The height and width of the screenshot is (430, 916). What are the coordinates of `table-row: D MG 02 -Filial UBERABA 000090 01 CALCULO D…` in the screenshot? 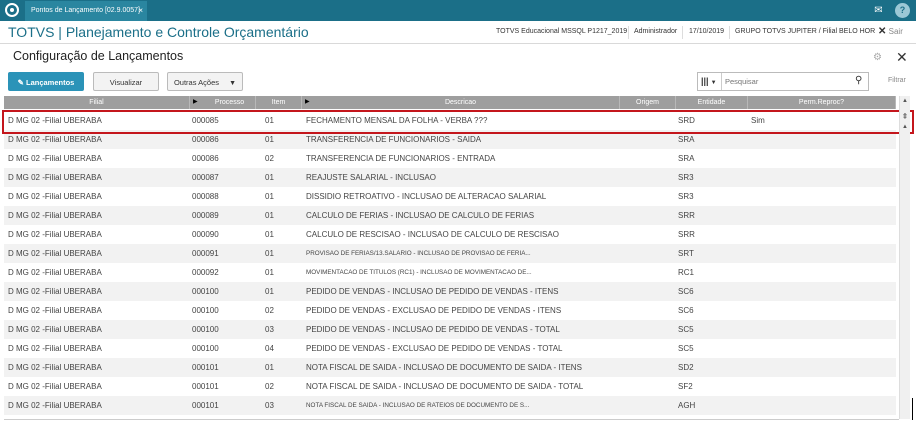 It's located at (450, 234).